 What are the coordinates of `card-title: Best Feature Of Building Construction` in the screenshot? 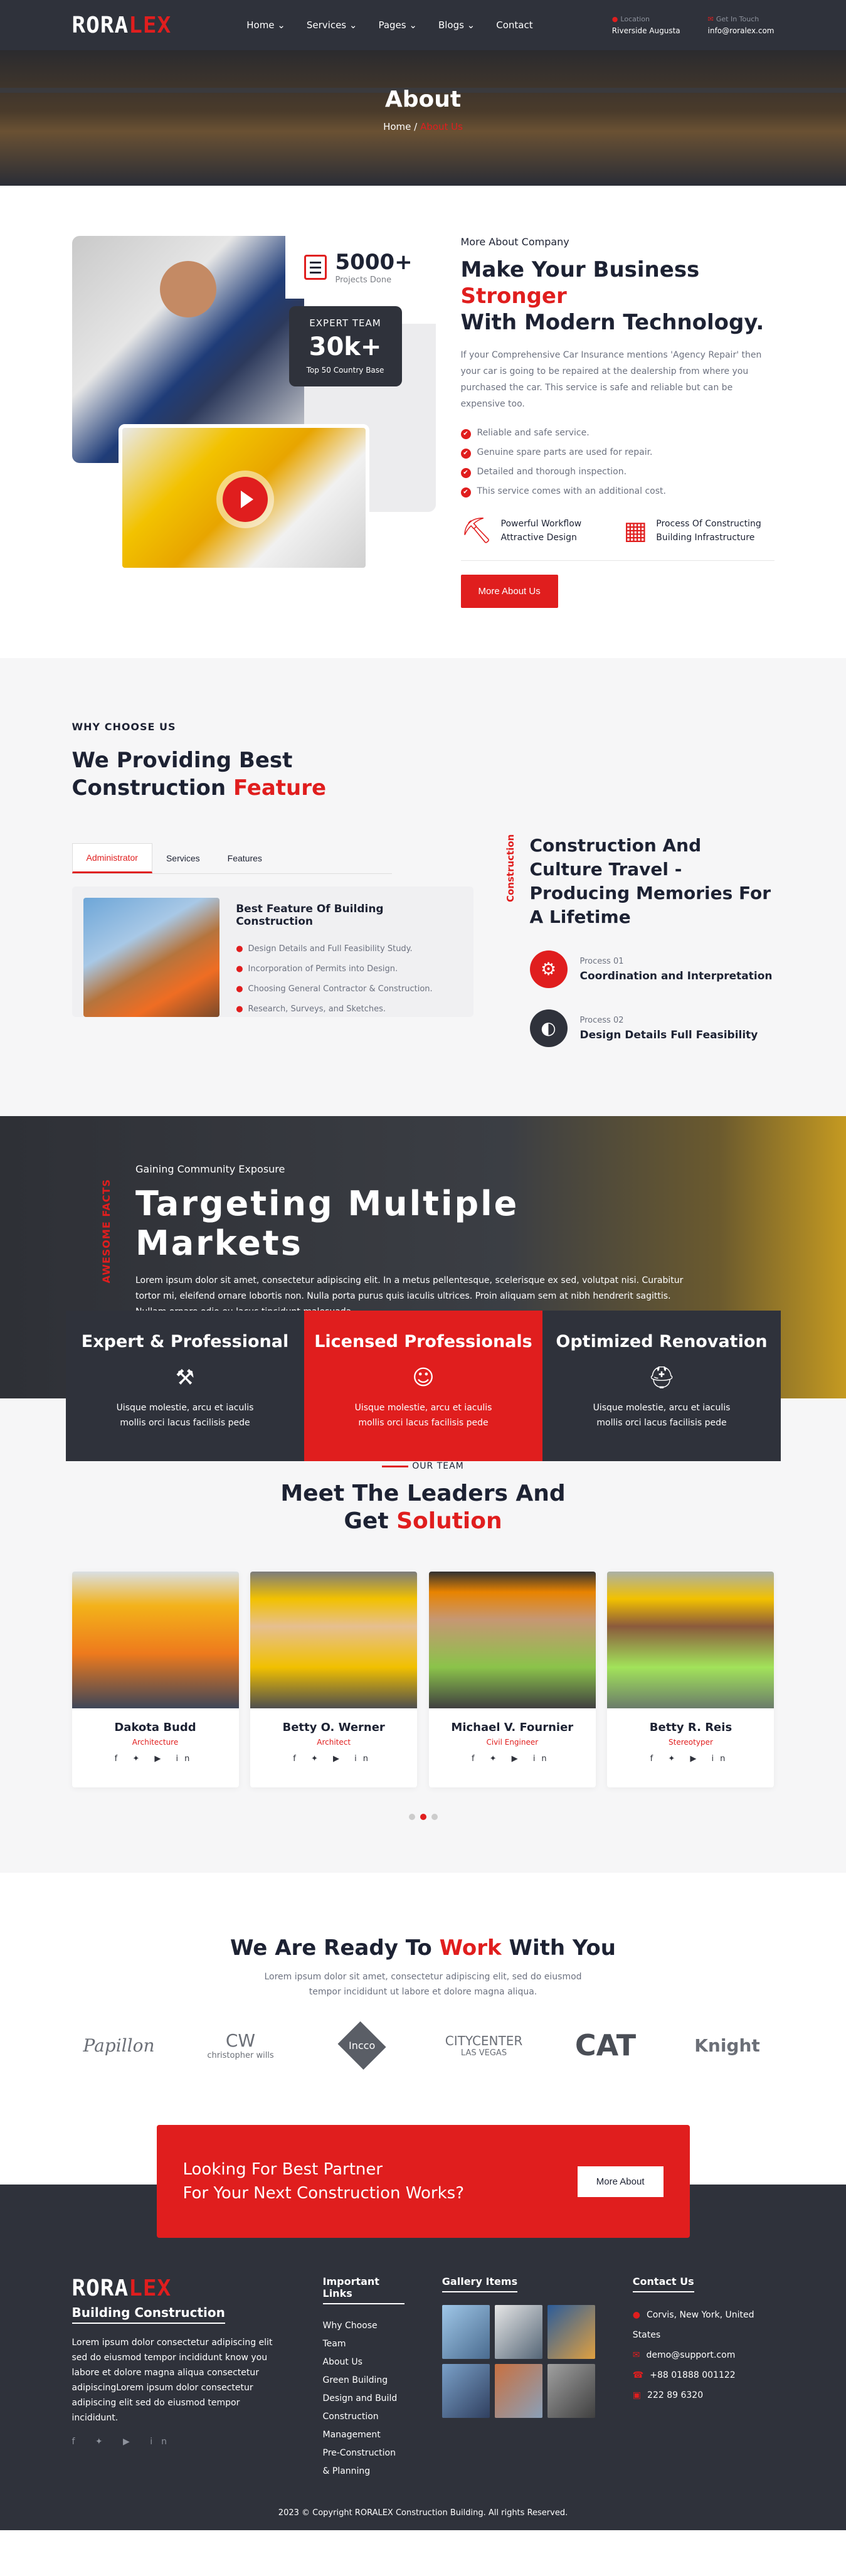 It's located at (310, 915).